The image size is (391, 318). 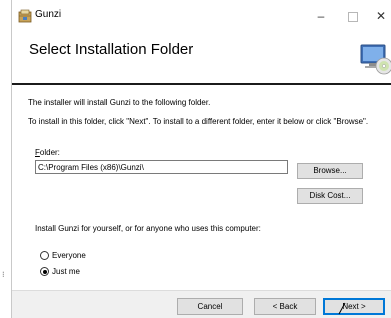 I want to click on minimize-icon: –, so click(x=321, y=16).